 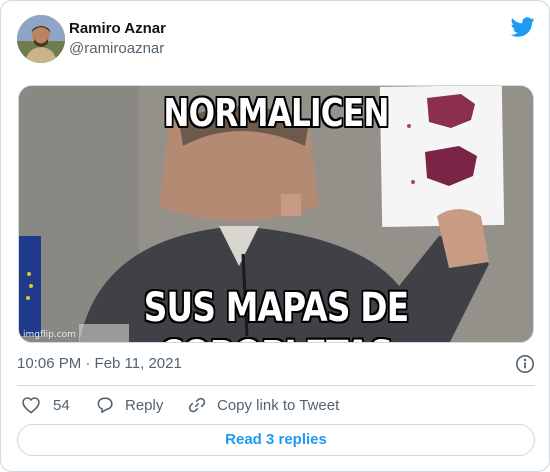 I want to click on reply-label: Reply, so click(x=144, y=405).